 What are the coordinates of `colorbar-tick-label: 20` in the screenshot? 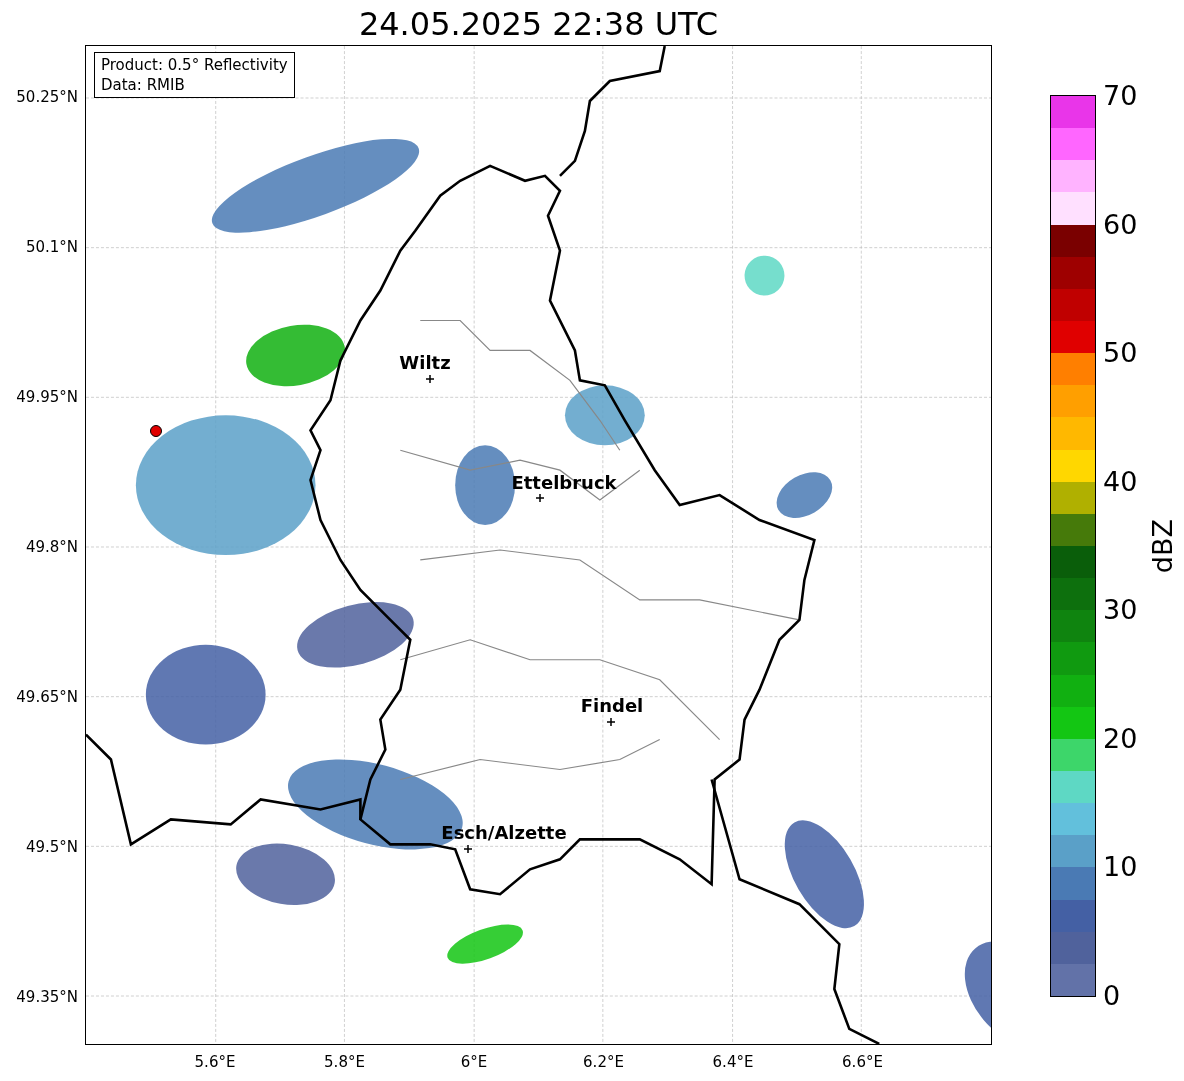 It's located at (1120, 738).